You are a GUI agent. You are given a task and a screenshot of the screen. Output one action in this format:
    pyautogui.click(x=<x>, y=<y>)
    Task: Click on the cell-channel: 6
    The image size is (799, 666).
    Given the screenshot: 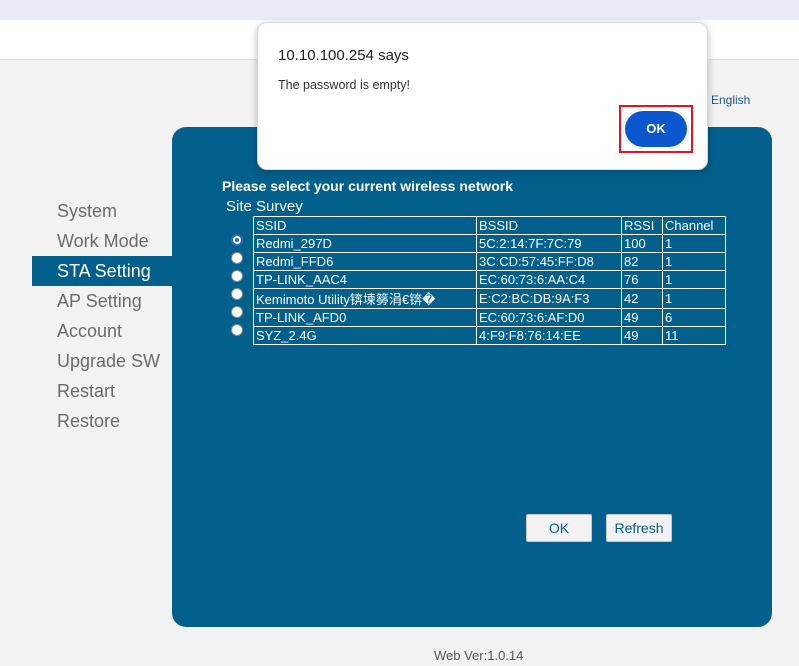 What is the action you would take?
    pyautogui.click(x=694, y=317)
    